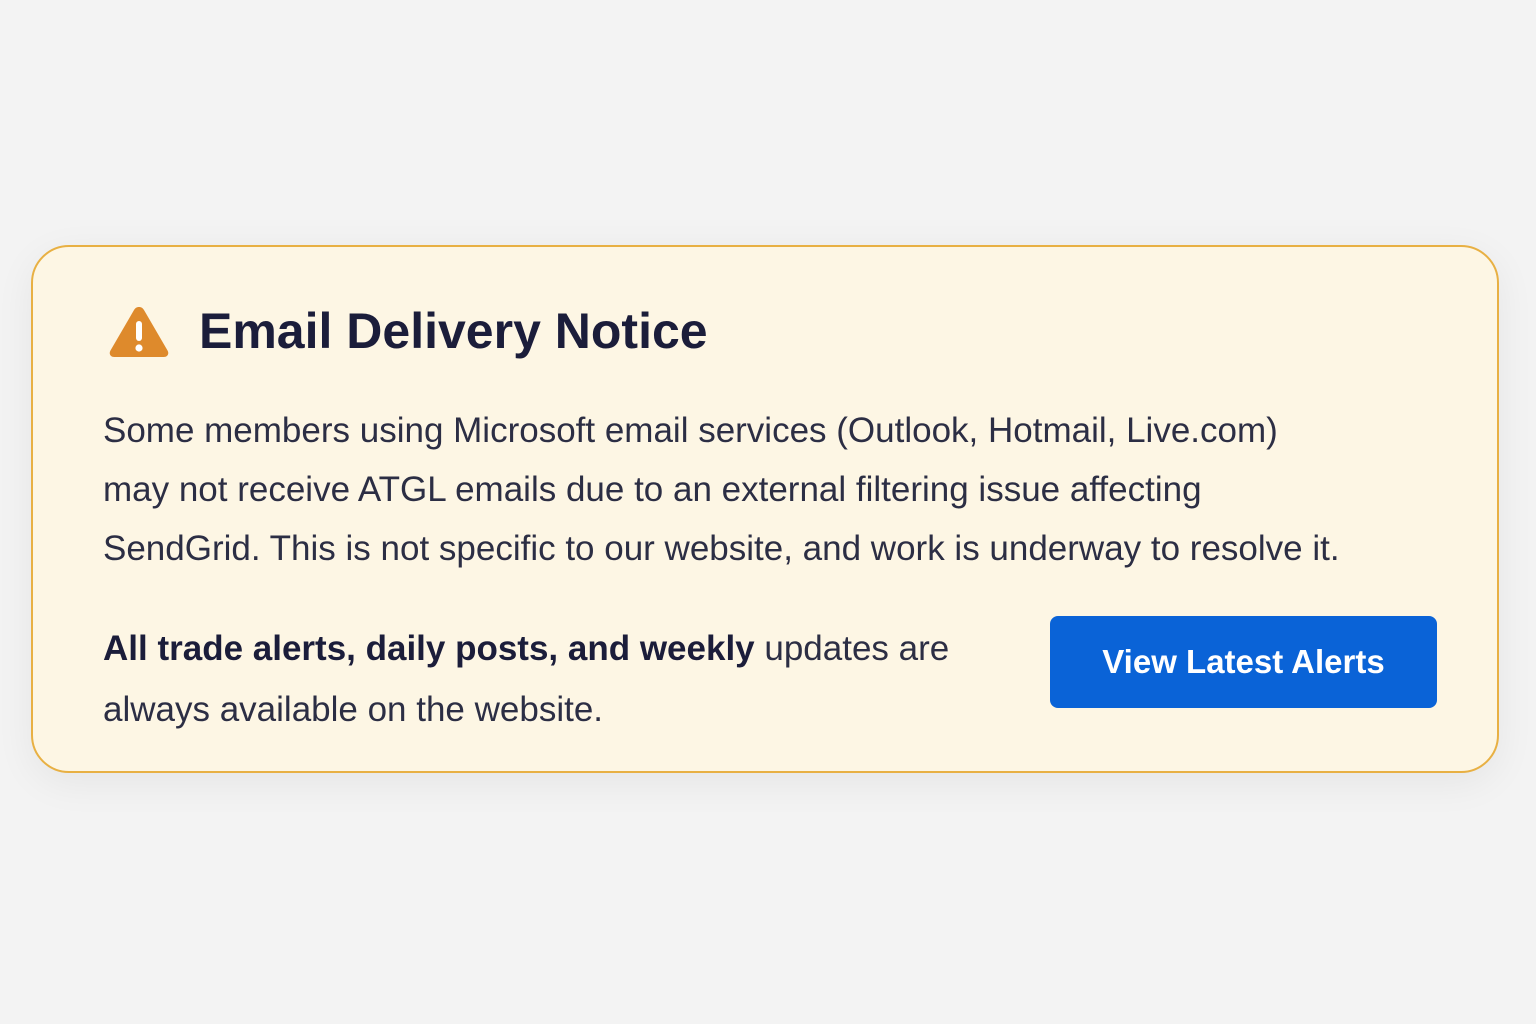  Describe the element at coordinates (1243, 662) in the screenshot. I see `view-latest-alerts-button: View Latest Alerts` at that location.